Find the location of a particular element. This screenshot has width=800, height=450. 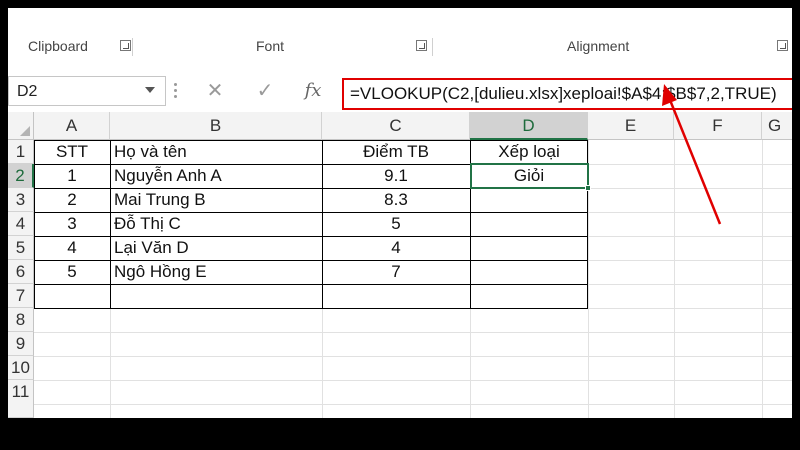

arrow-shaft is located at coordinates (695, 162).